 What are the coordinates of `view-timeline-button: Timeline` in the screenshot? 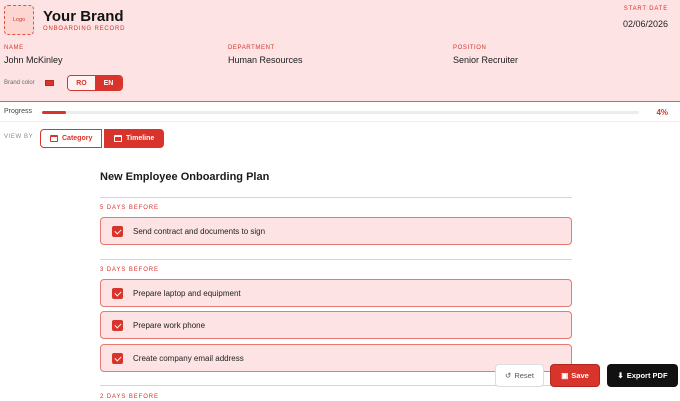 It's located at (134, 138).